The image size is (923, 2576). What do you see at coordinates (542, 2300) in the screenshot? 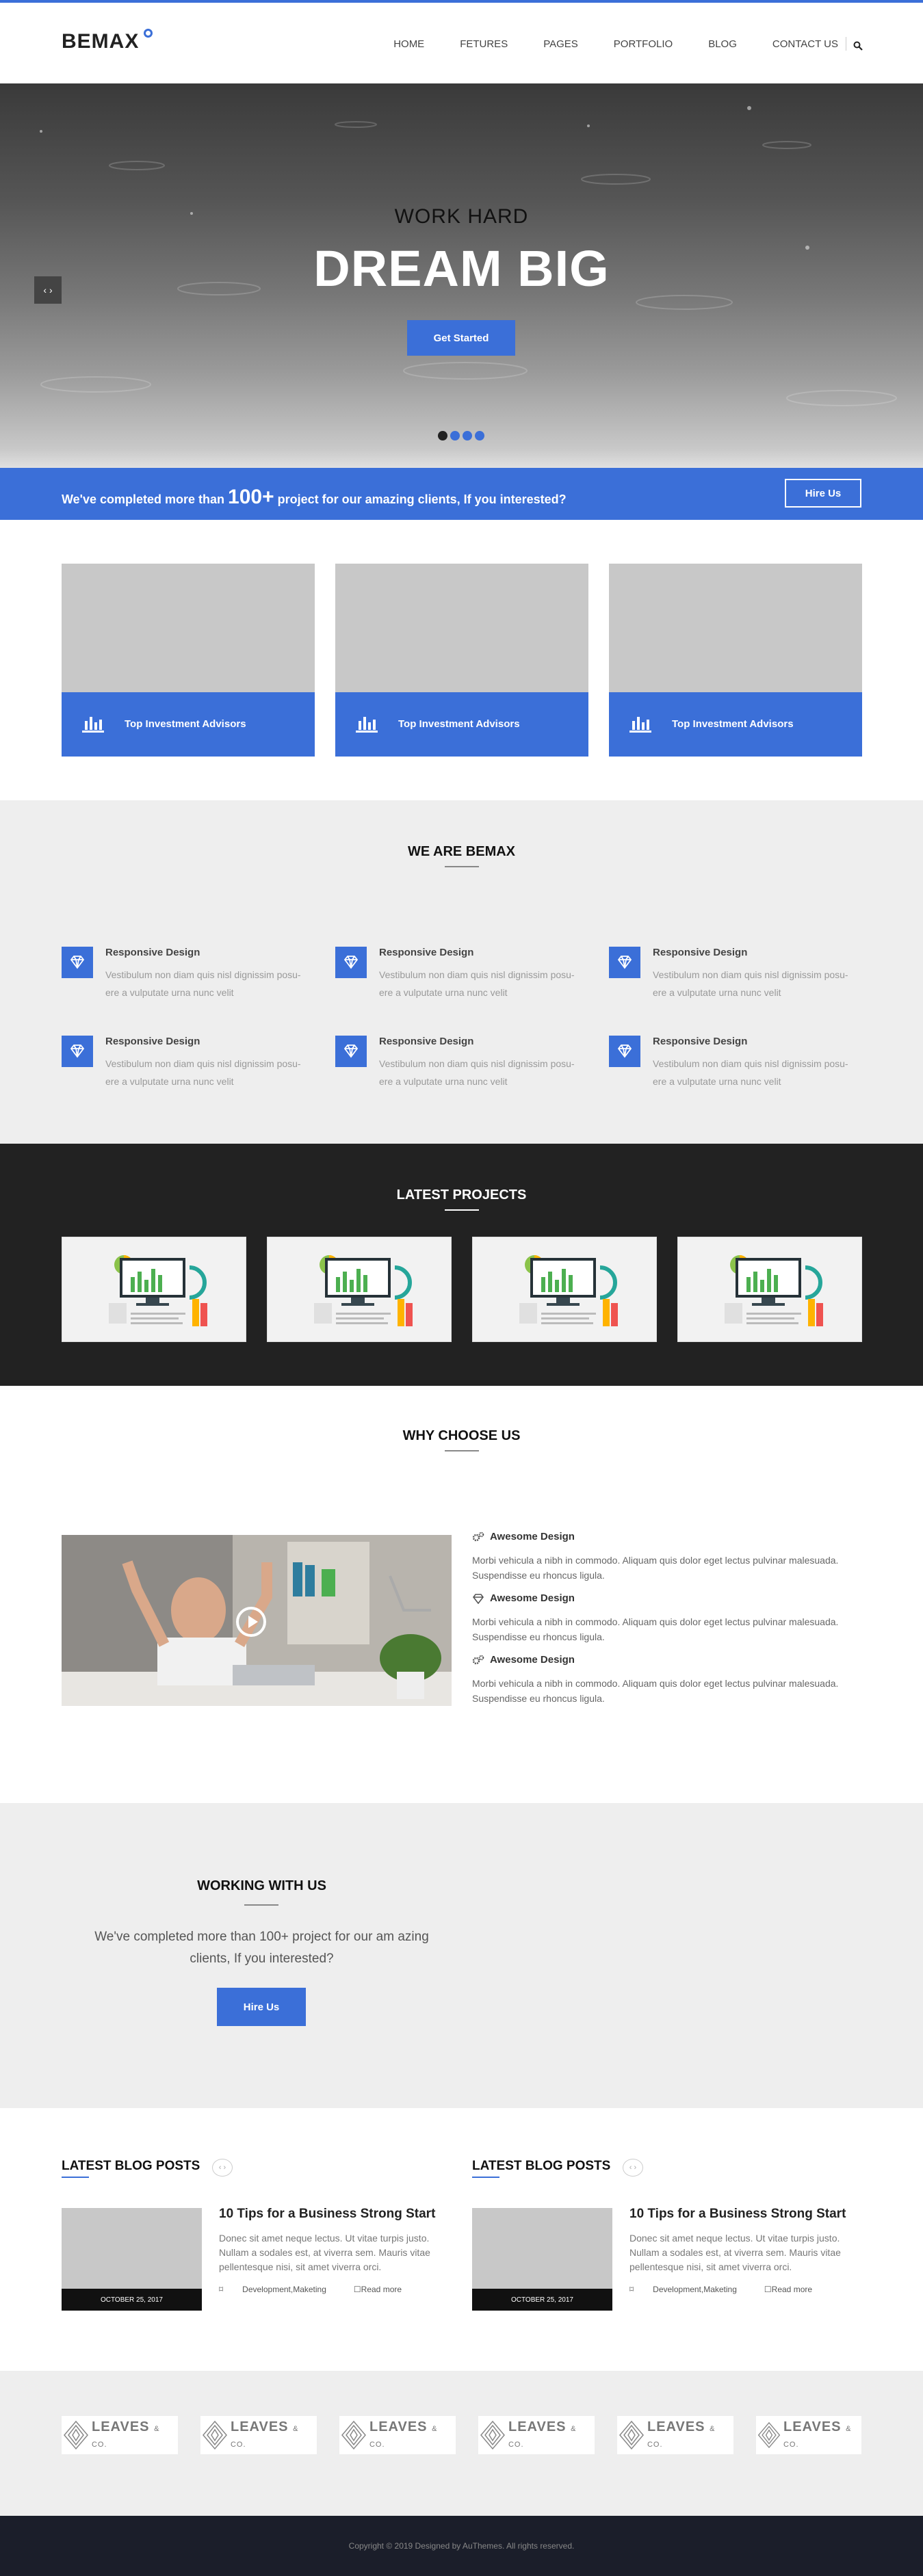
I see `post-date: OCTOBER 25, 2017` at bounding box center [542, 2300].